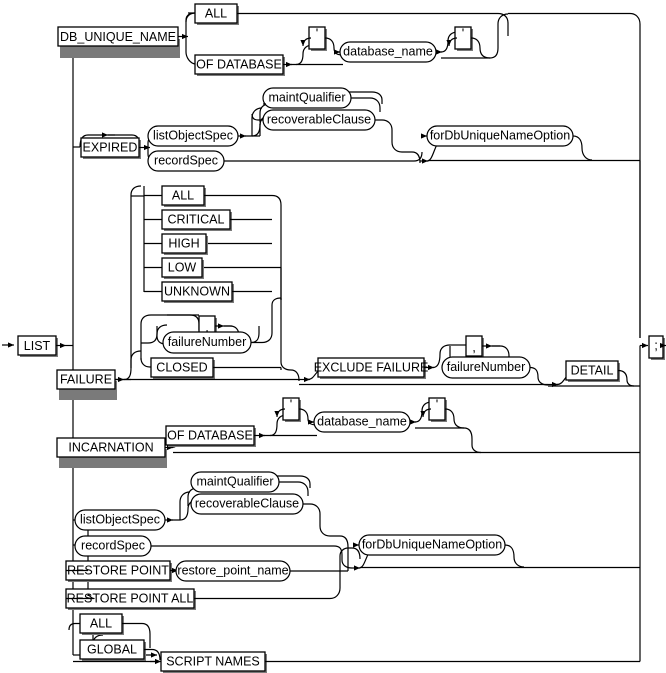  I want to click on node-list-object-spec-2-label: listObjectSpec, so click(120, 519).